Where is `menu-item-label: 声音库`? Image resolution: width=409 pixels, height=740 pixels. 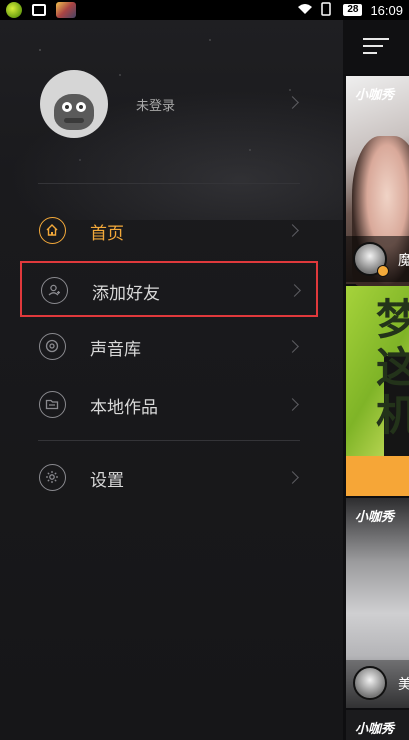 menu-item-label: 声音库 is located at coordinates (115, 350).